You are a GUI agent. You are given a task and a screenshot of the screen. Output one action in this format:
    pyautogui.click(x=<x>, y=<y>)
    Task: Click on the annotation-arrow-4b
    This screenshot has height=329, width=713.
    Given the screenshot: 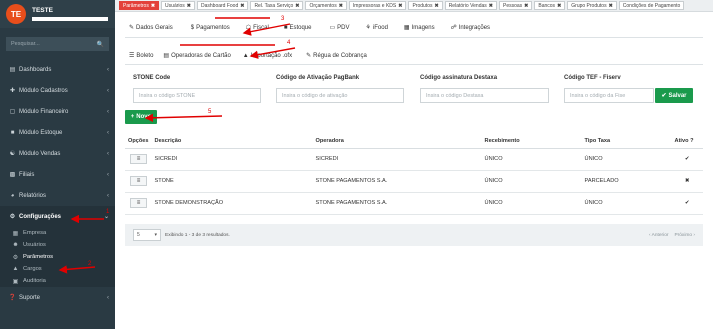 What is the action you would take?
    pyautogui.click(x=272, y=53)
    